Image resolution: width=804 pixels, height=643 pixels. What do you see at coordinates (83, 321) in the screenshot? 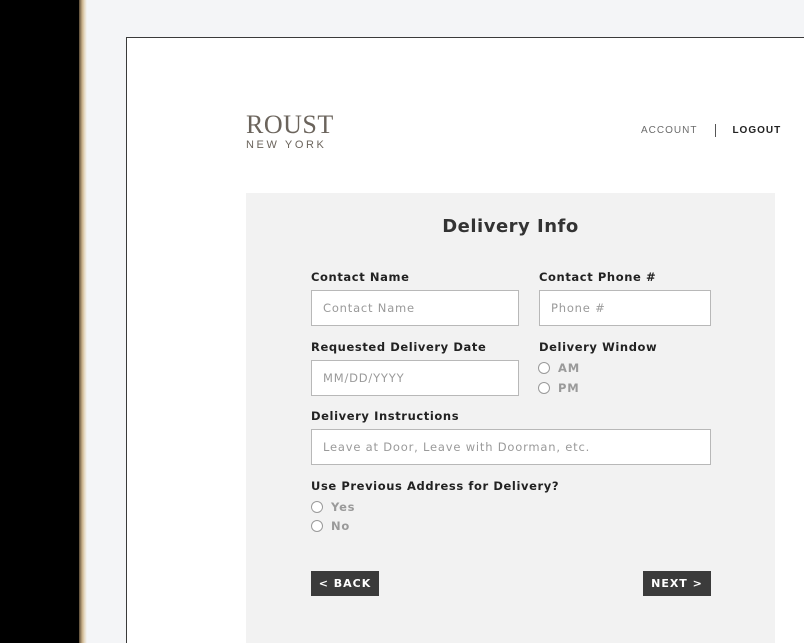
I see `frame-edge` at bounding box center [83, 321].